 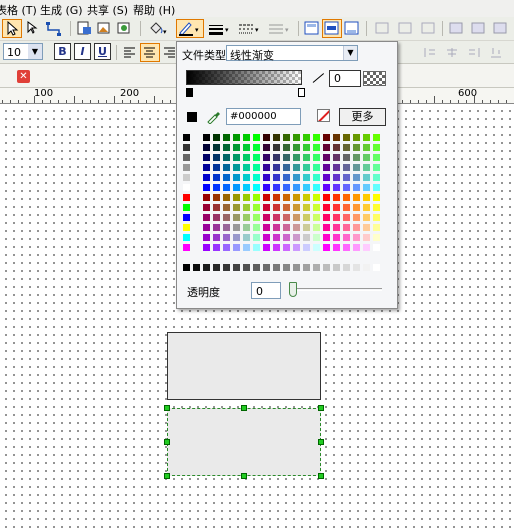 What do you see at coordinates (124, 28) in the screenshot?
I see `insert-link-button` at bounding box center [124, 28].